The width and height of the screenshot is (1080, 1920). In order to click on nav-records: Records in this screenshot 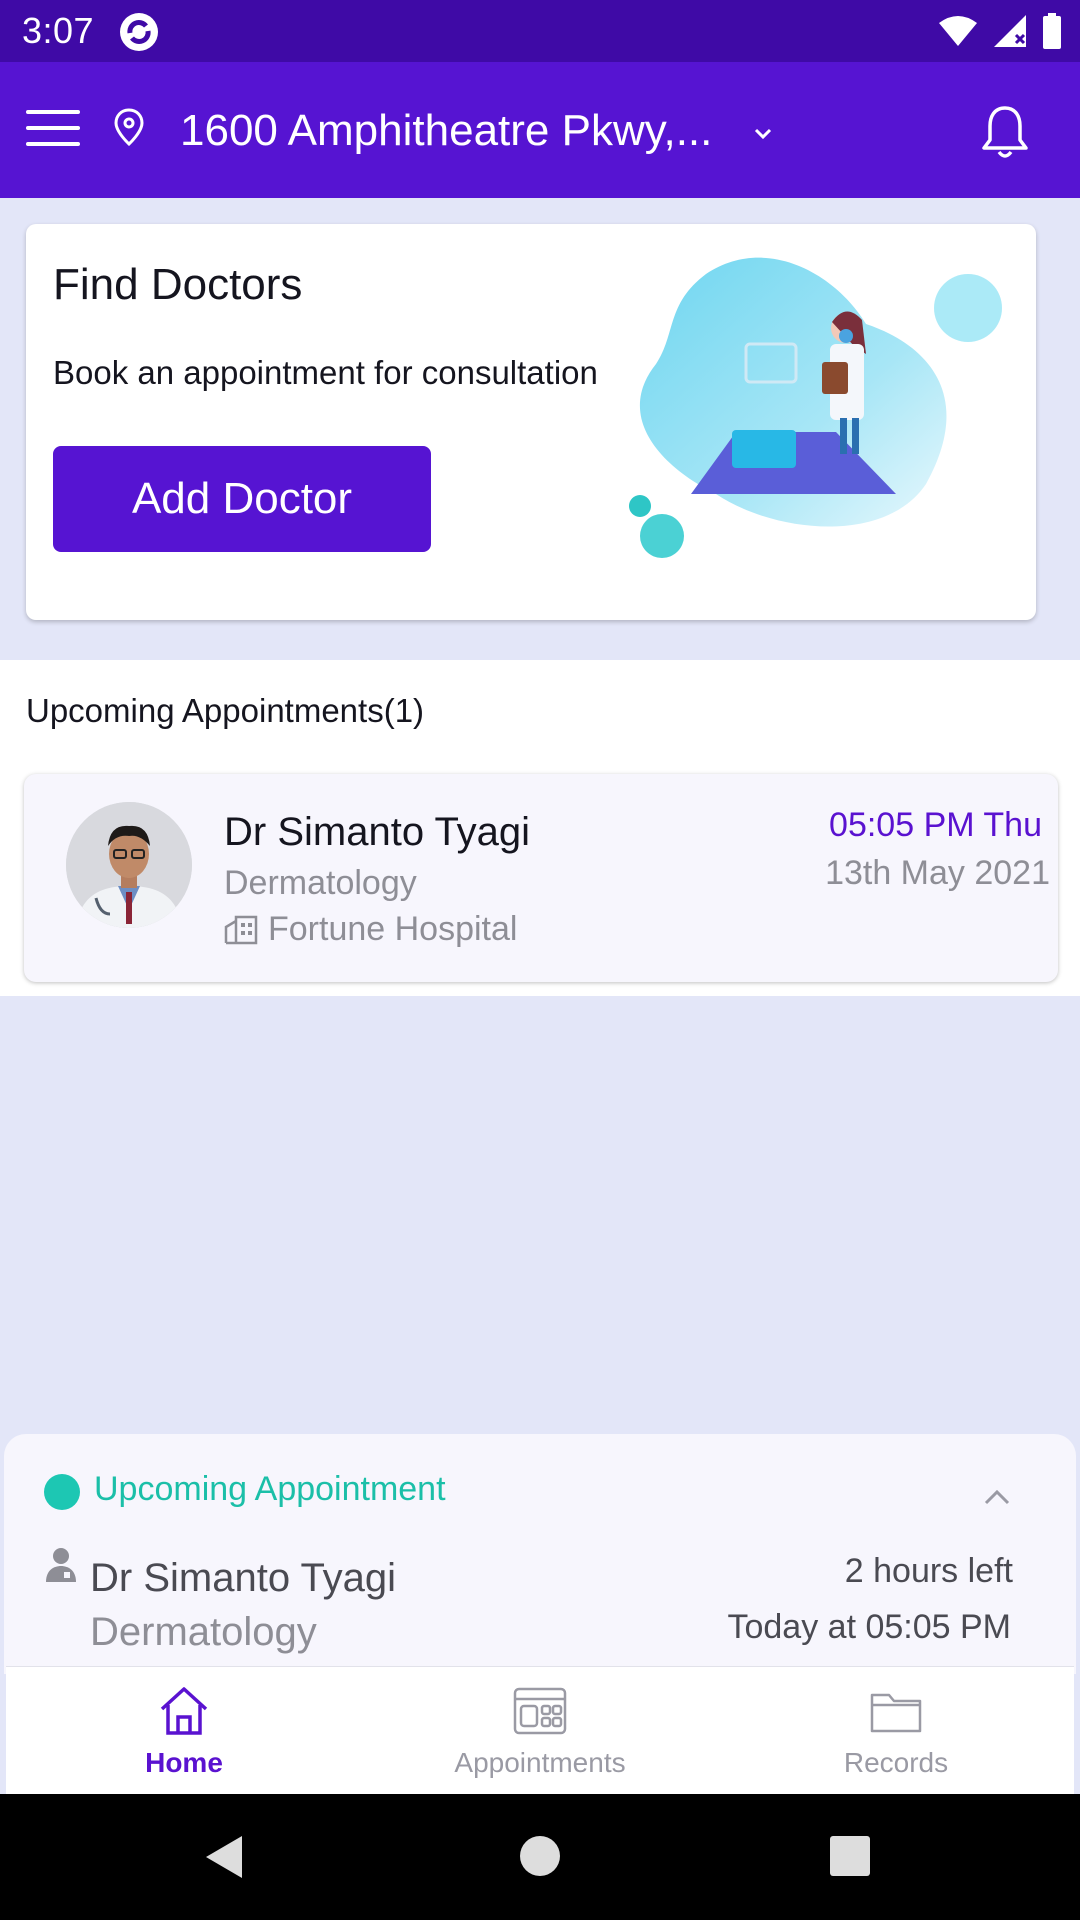, I will do `click(896, 1730)`.